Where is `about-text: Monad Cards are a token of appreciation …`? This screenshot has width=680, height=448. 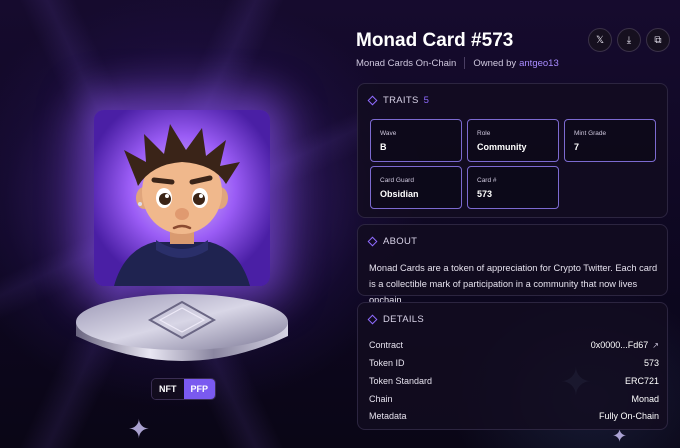
about-text: Monad Cards are a token of appreciation … is located at coordinates (513, 284).